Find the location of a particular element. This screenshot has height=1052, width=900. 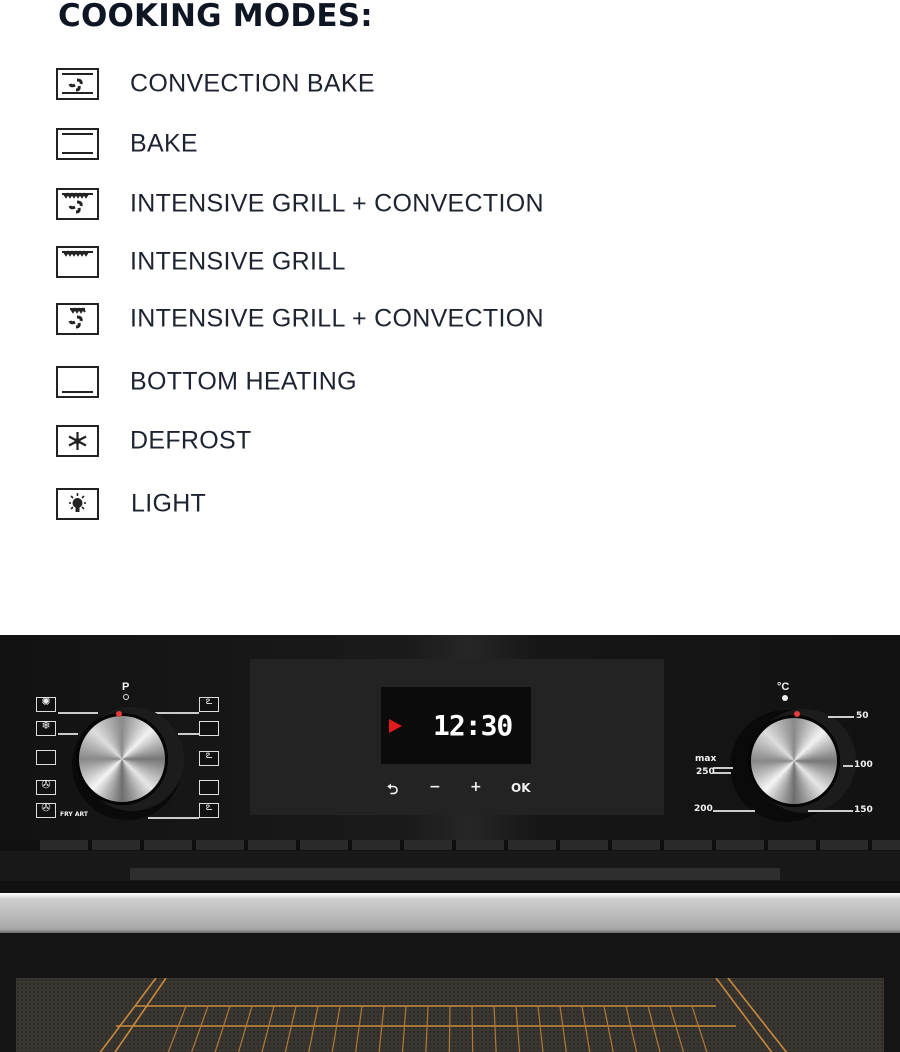

temp-mark-200: 200 is located at coordinates (703, 809).